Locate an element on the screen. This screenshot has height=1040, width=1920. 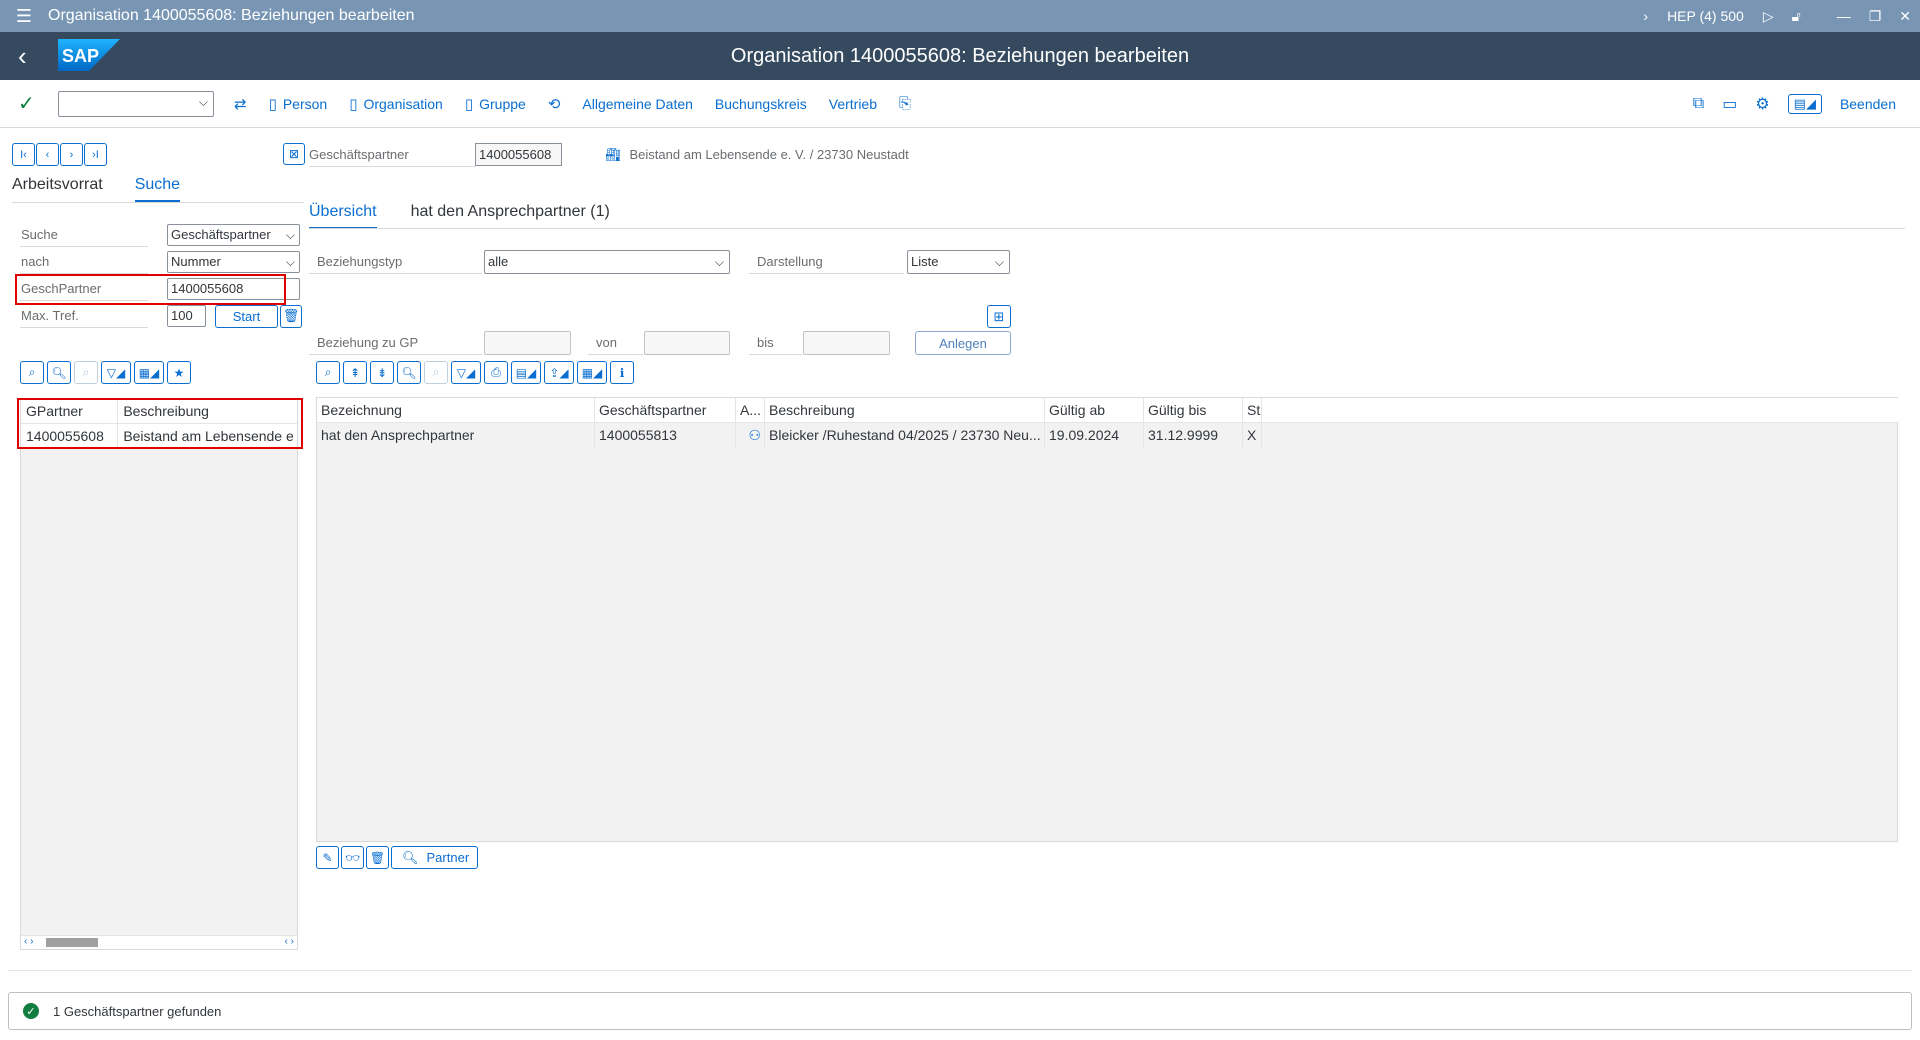
info-icon: ℹ is located at coordinates (622, 372).